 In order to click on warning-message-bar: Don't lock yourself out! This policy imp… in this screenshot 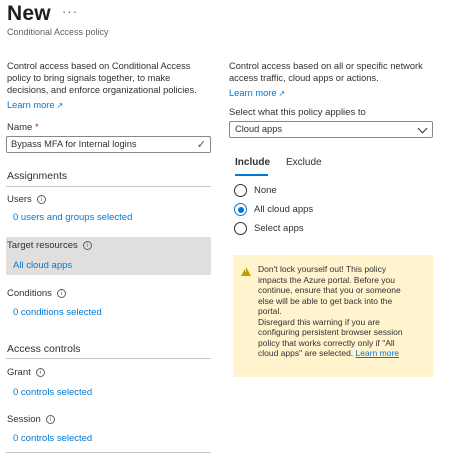, I will do `click(333, 316)`.